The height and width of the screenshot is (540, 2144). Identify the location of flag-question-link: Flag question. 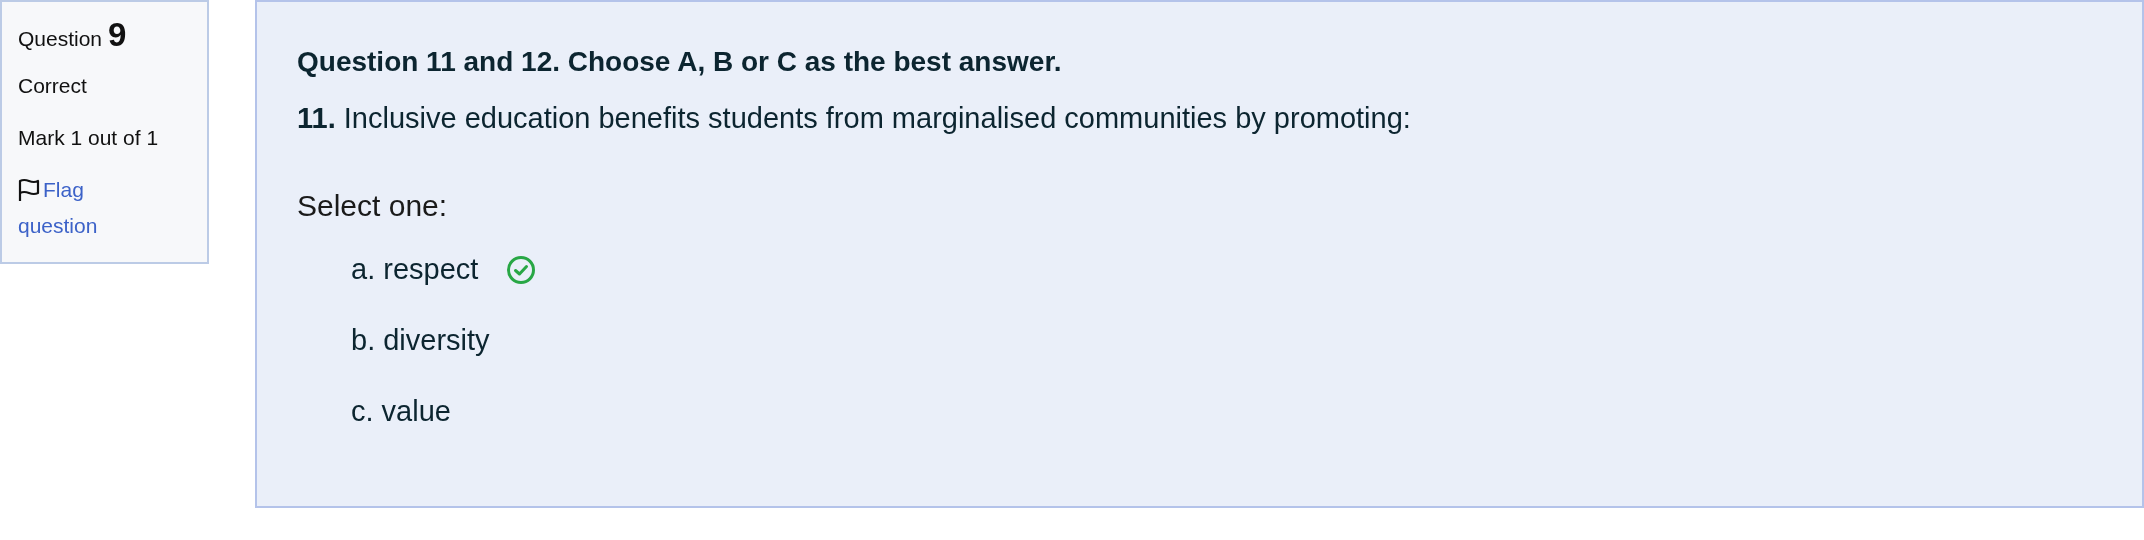
(73, 208).